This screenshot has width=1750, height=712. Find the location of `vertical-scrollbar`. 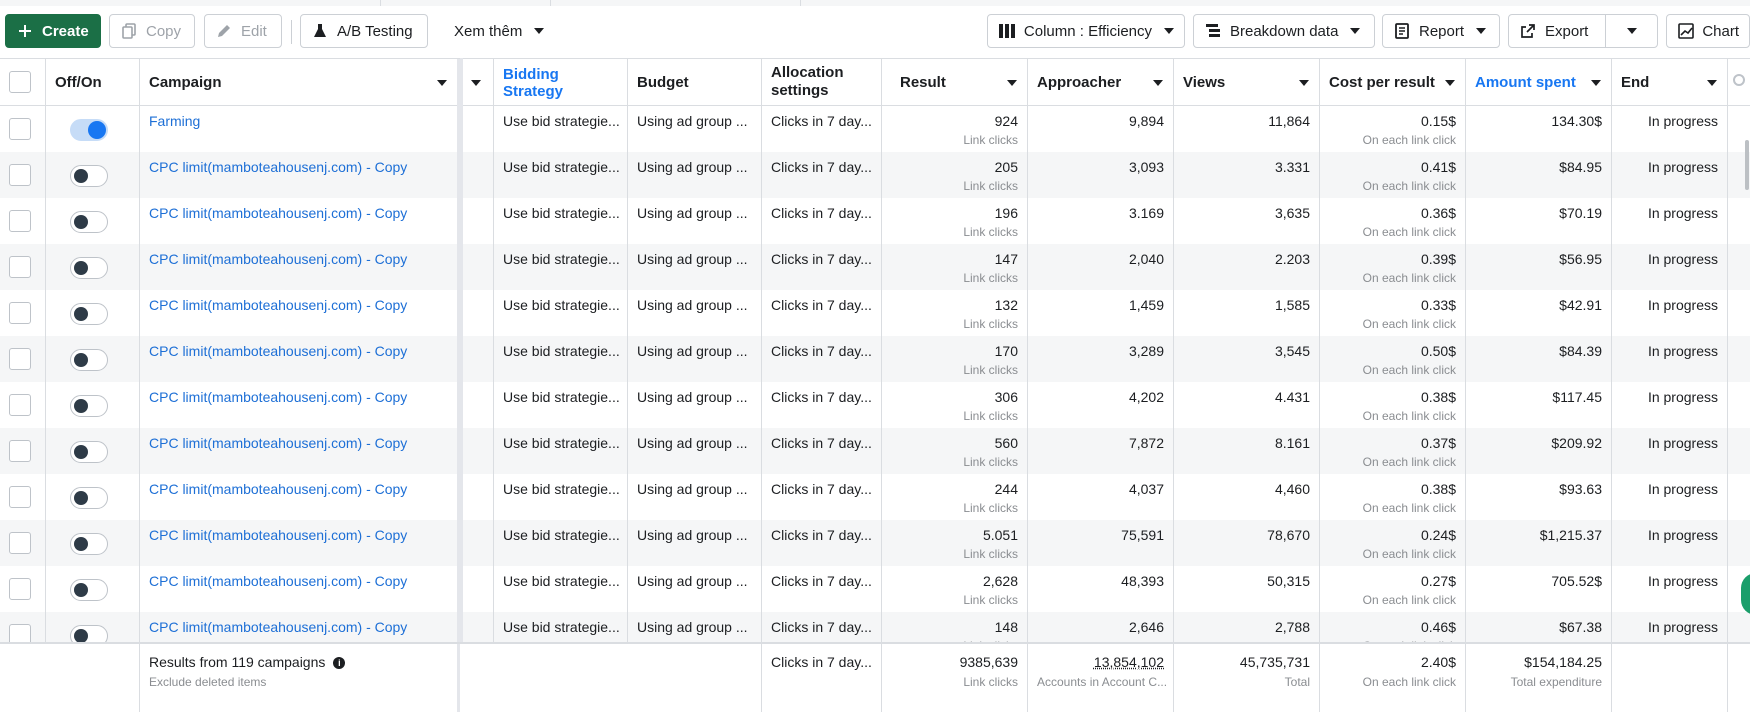

vertical-scrollbar is located at coordinates (1747, 165).